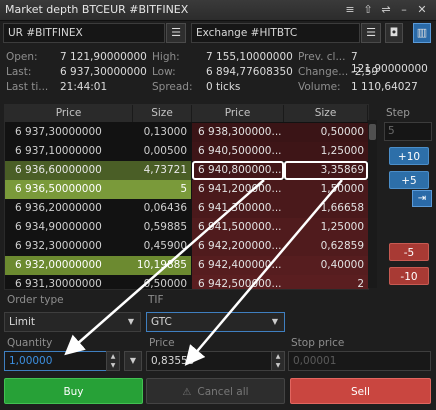 This screenshot has height=410, width=436. Describe the element at coordinates (162, 189) in the screenshot. I see `bid-size-cell: 5` at that location.